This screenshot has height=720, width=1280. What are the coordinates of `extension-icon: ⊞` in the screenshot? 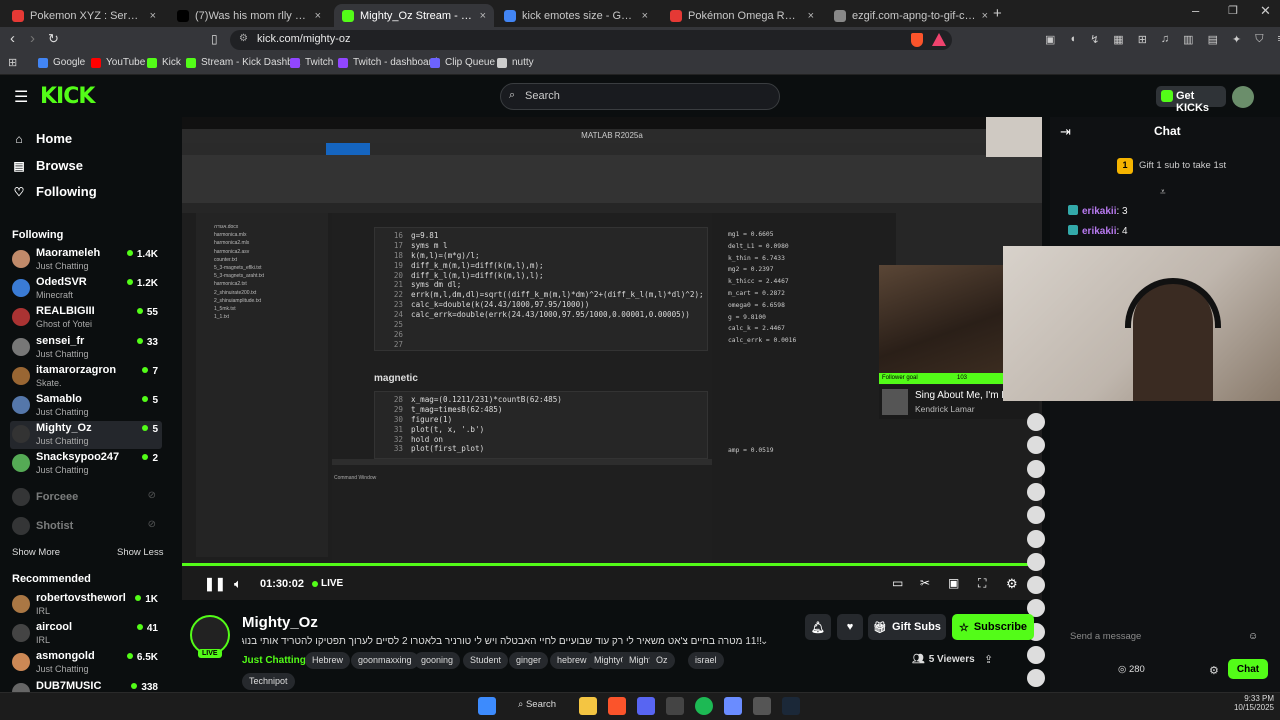 It's located at (1142, 40).